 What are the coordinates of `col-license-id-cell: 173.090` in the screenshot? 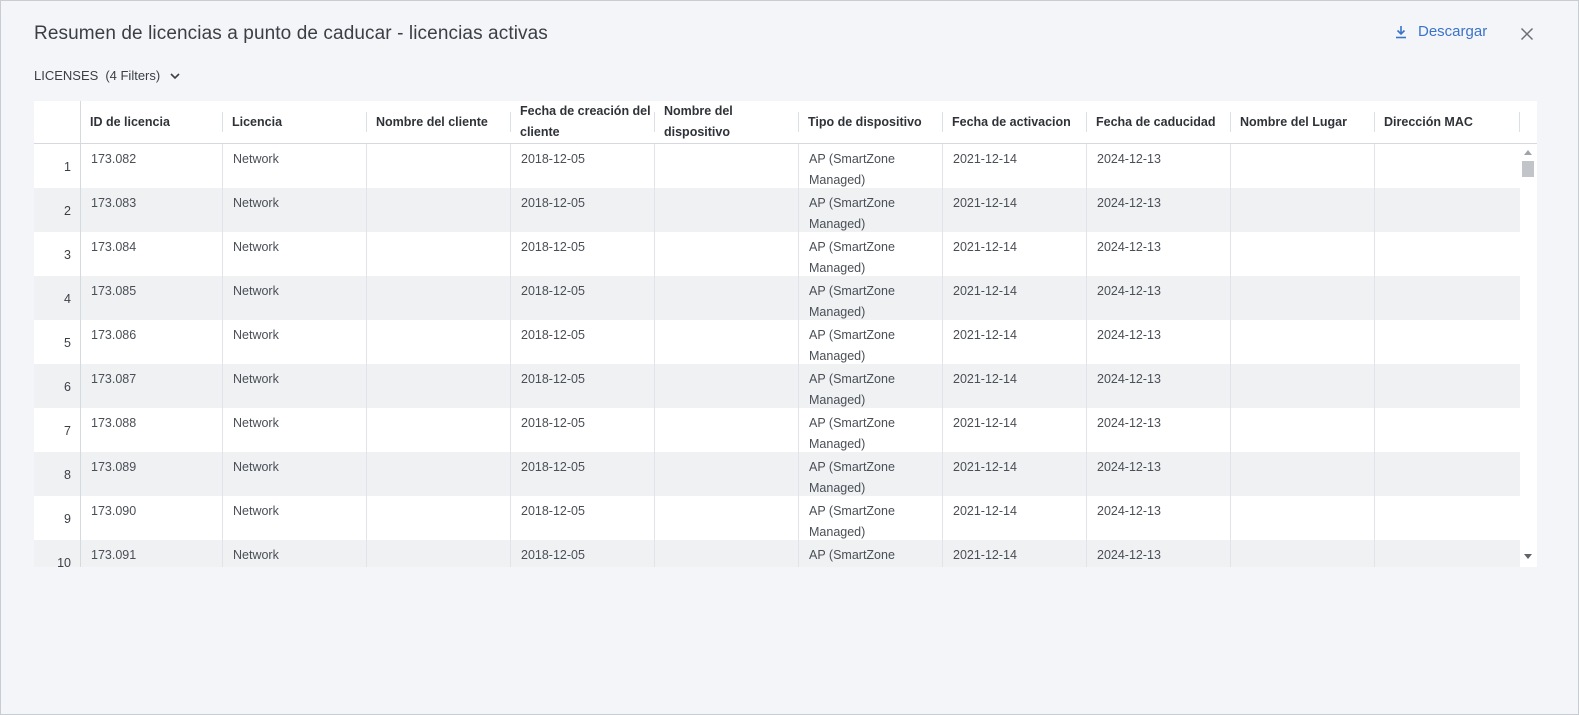 It's located at (114, 511).